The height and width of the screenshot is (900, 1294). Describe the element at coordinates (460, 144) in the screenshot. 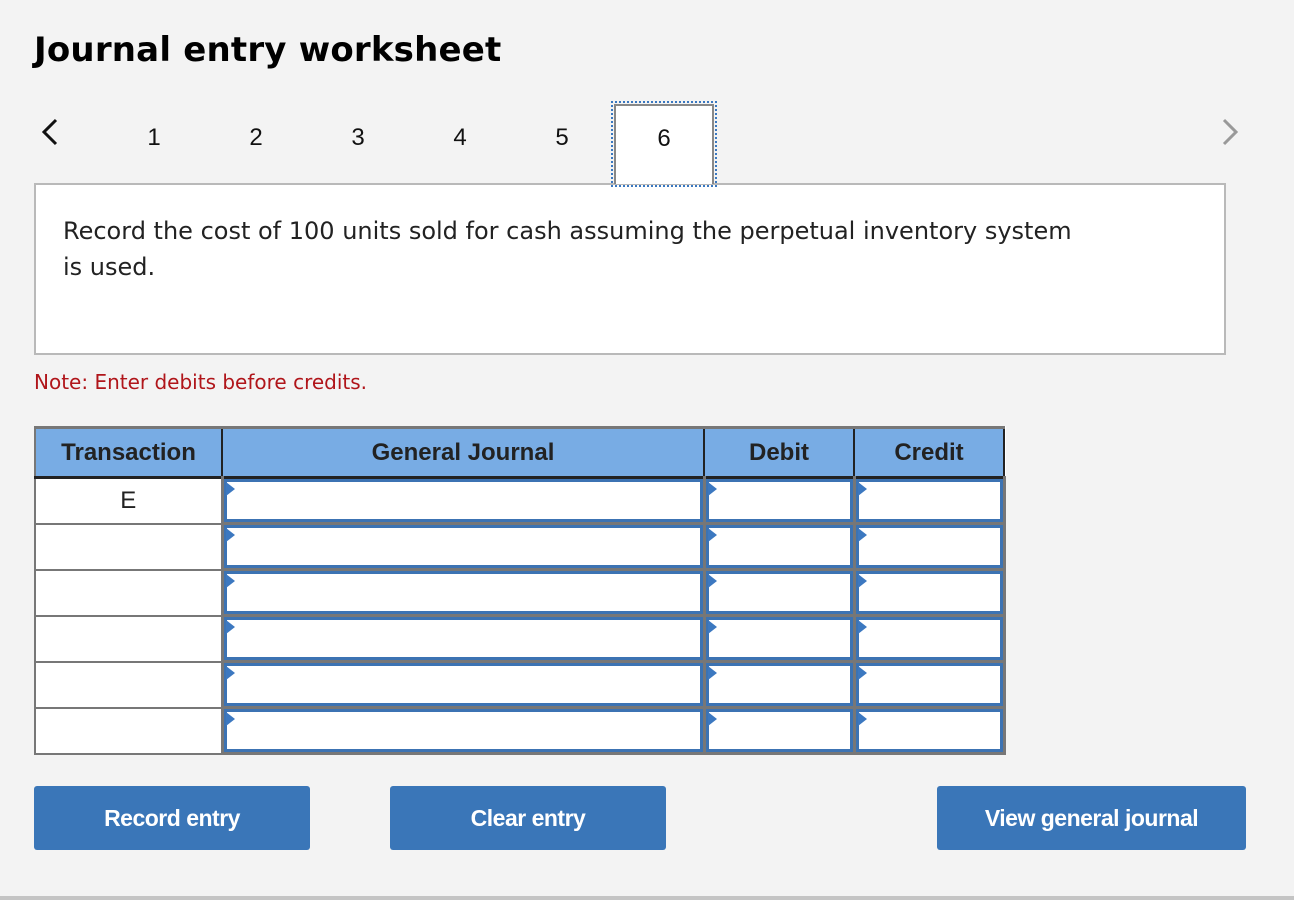

I see `page-tab-4: 4` at that location.